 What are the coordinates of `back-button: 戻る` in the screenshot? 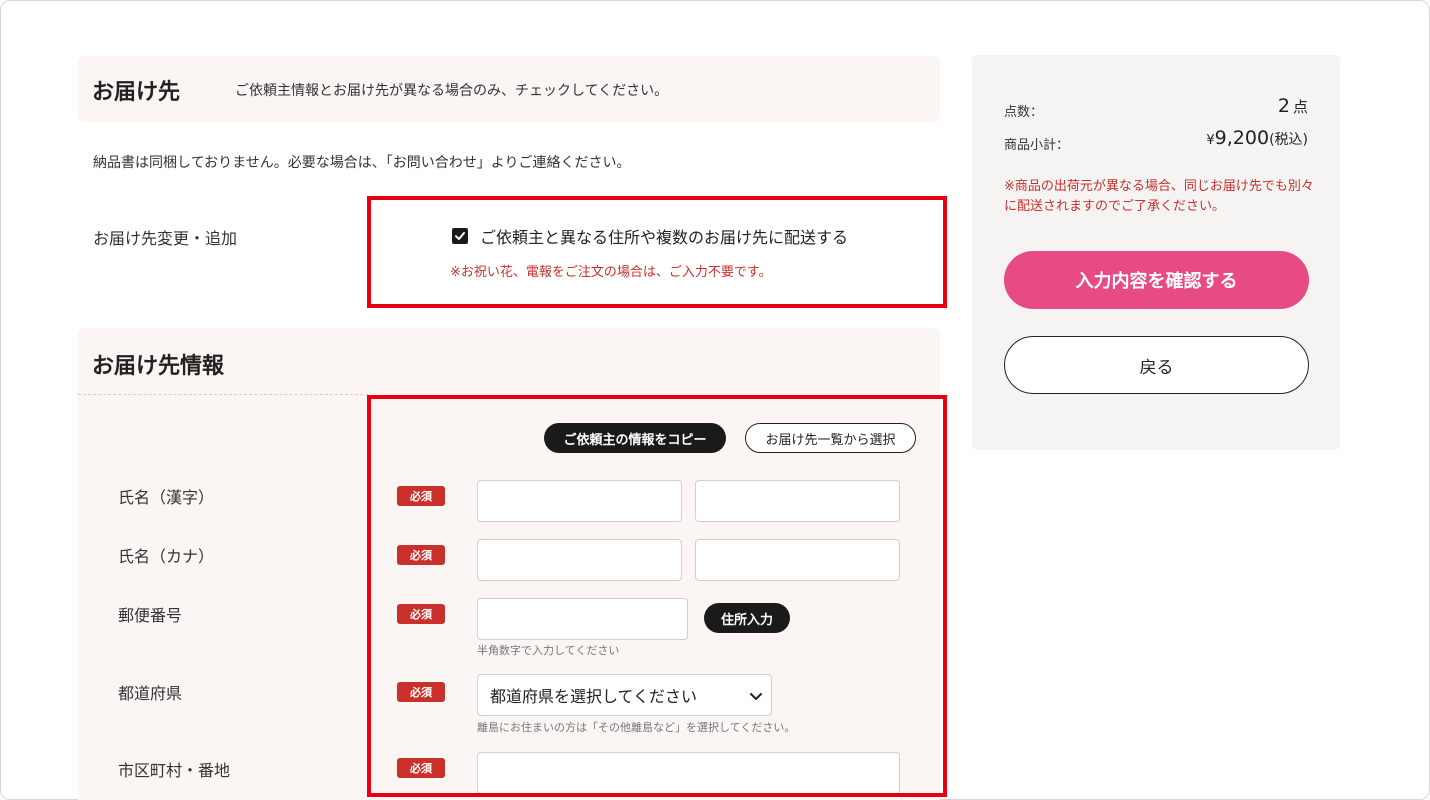 It's located at (1156, 365).